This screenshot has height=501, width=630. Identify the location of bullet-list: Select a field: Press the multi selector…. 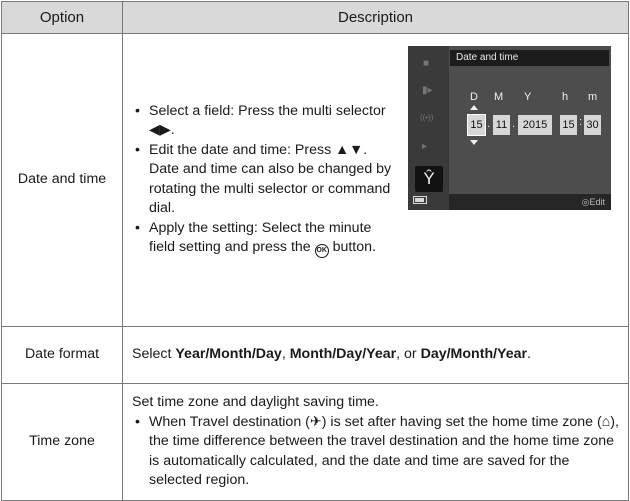
(263, 180).